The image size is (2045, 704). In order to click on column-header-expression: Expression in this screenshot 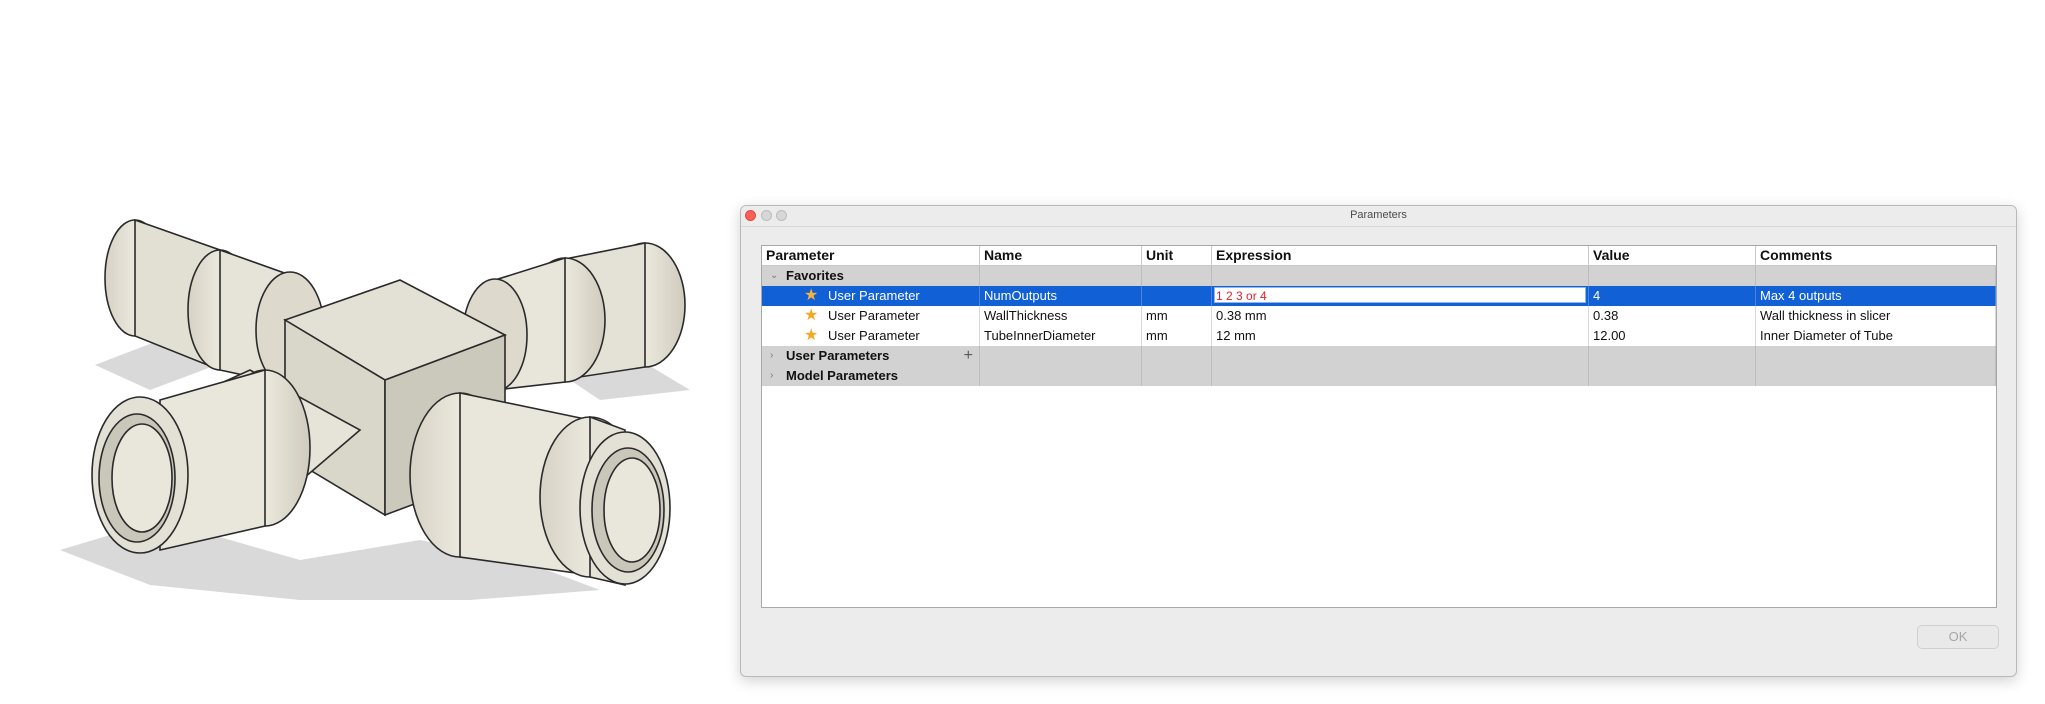, I will do `click(1400, 255)`.